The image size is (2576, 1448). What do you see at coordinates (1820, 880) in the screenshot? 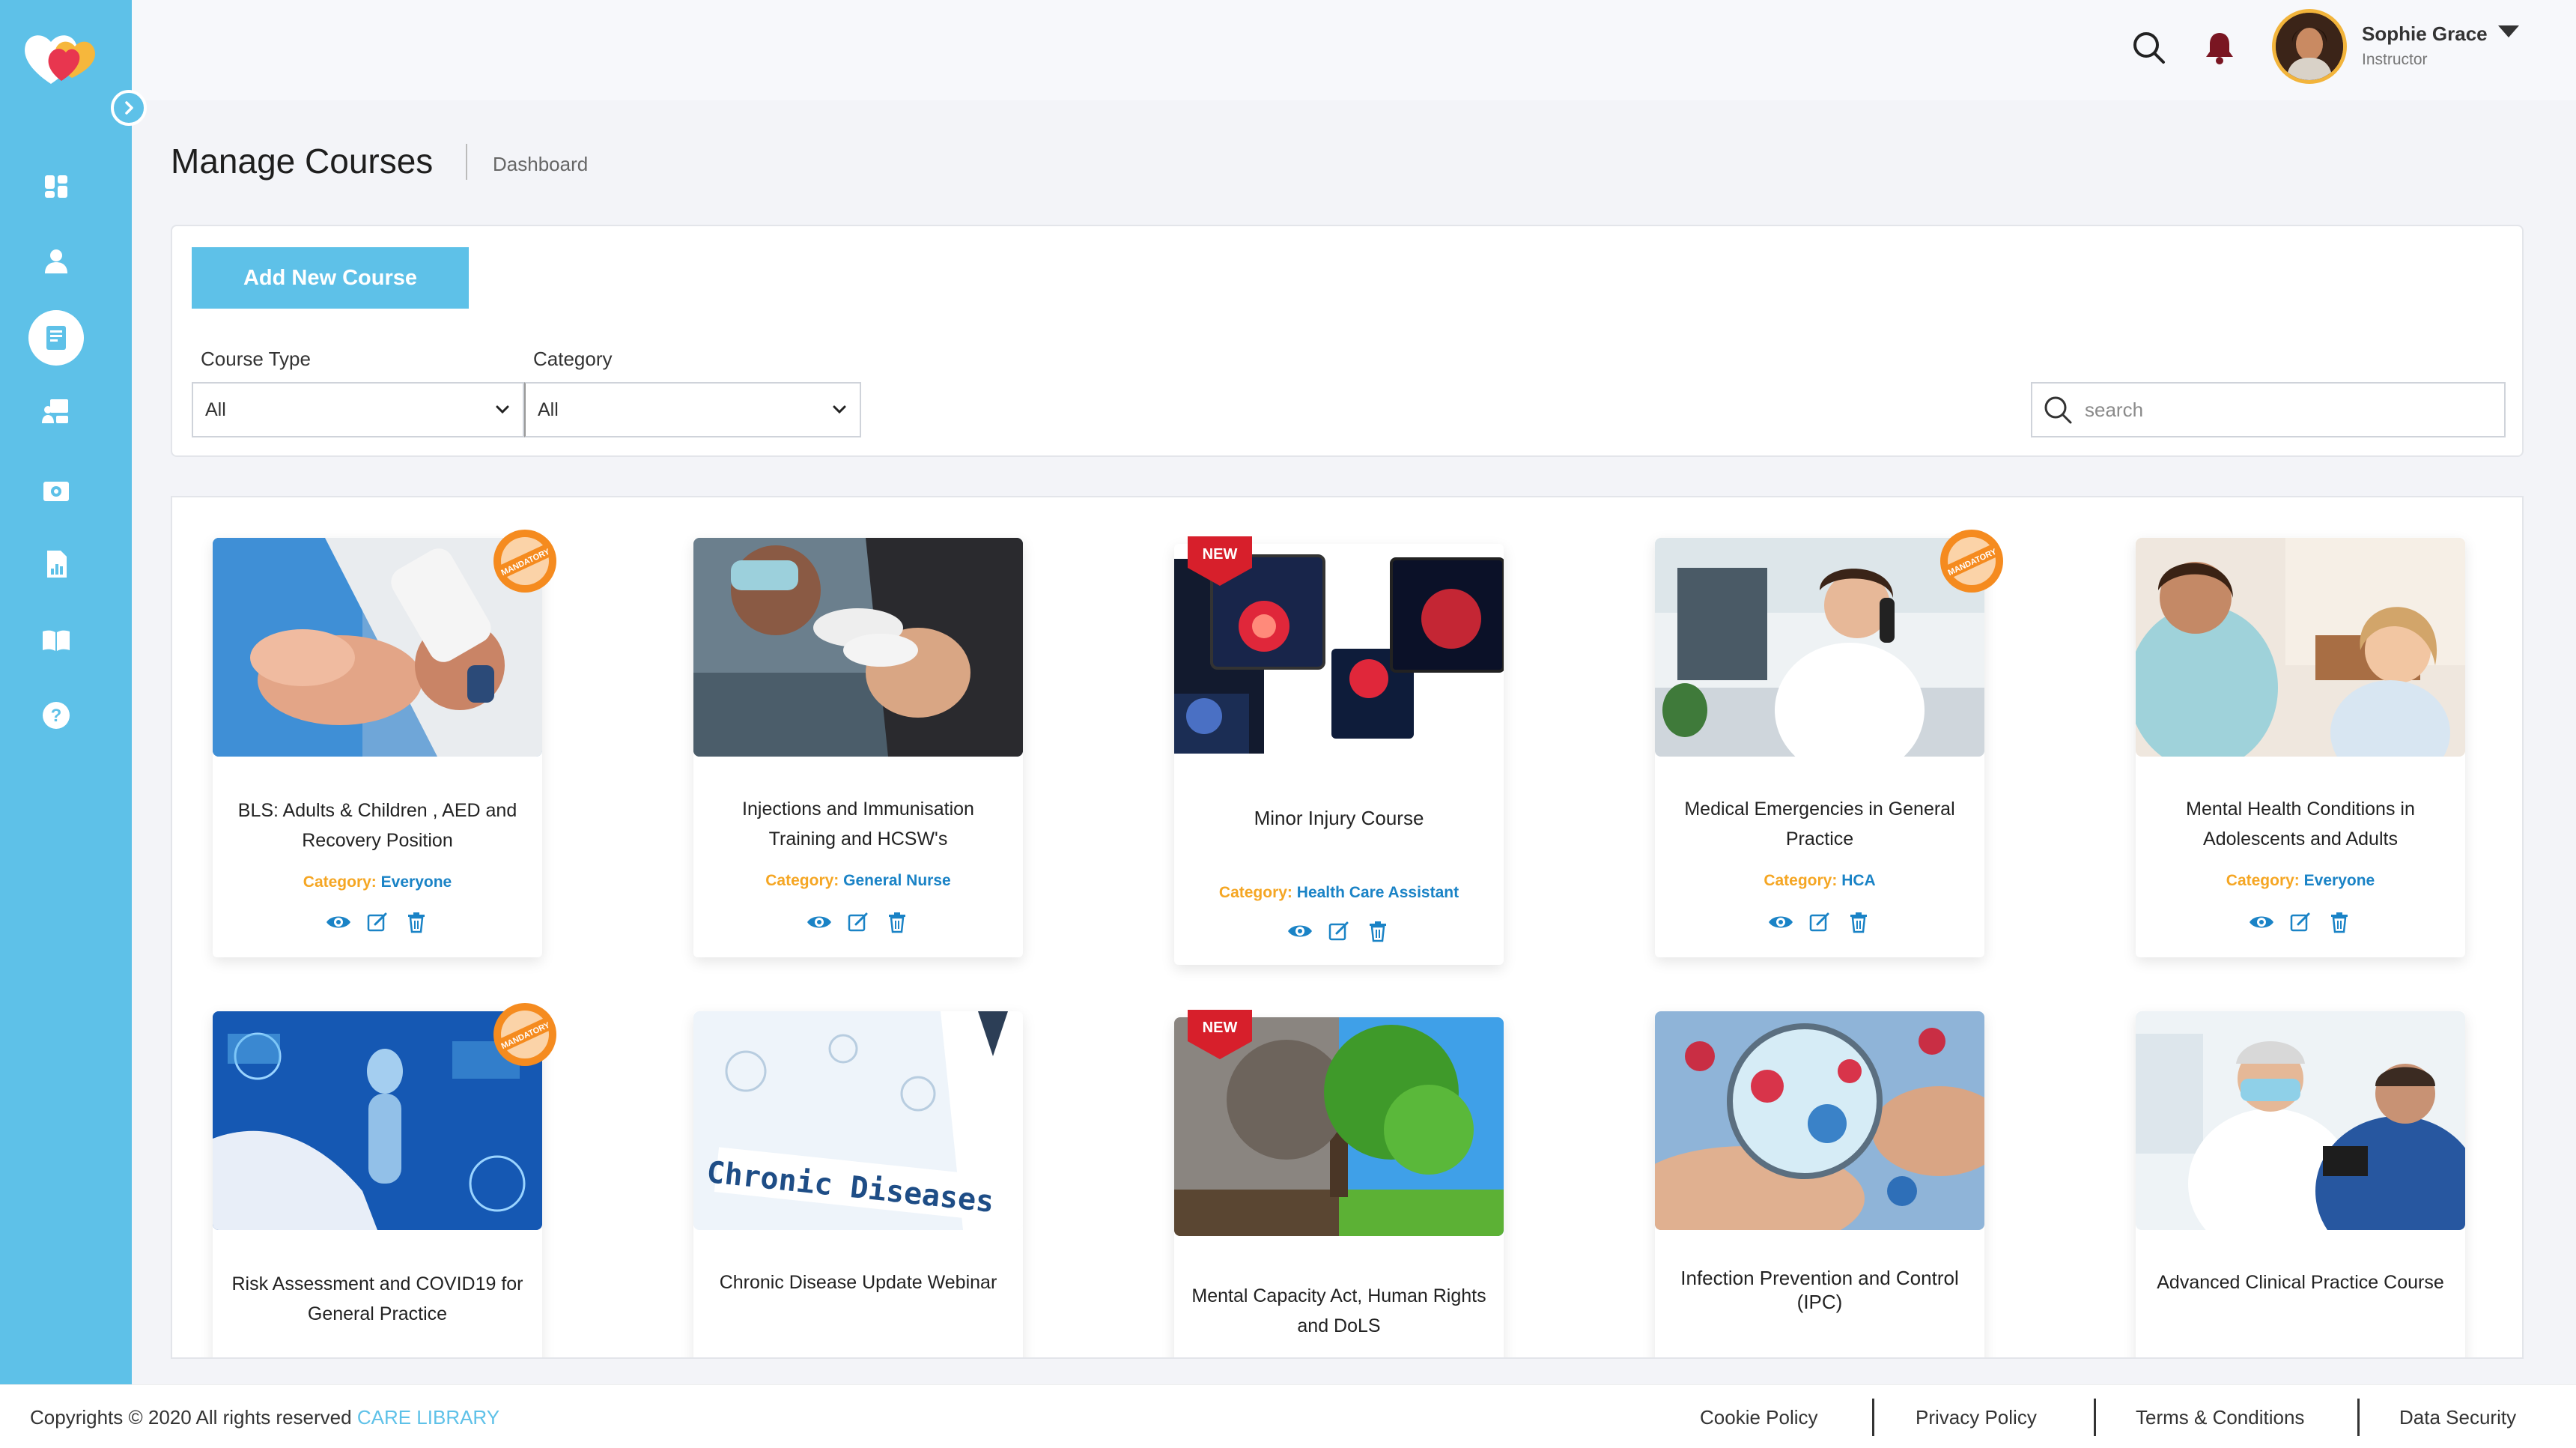
I see `course-category: Category: HCA` at bounding box center [1820, 880].